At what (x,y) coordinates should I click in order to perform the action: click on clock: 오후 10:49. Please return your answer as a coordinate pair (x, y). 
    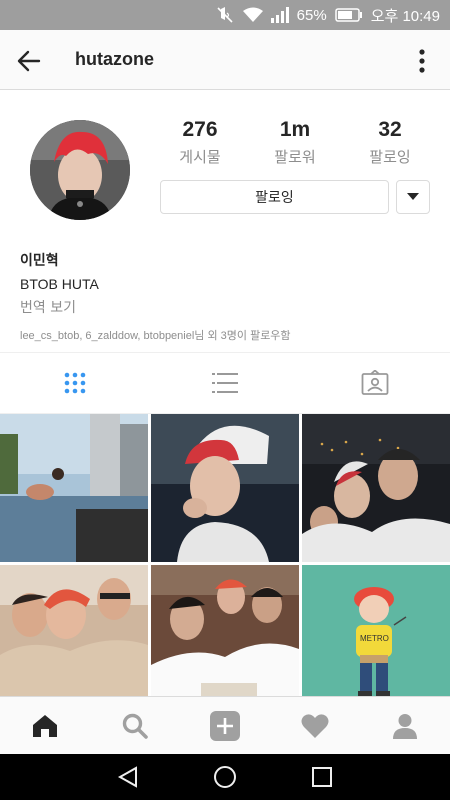
    Looking at the image, I should click on (405, 16).